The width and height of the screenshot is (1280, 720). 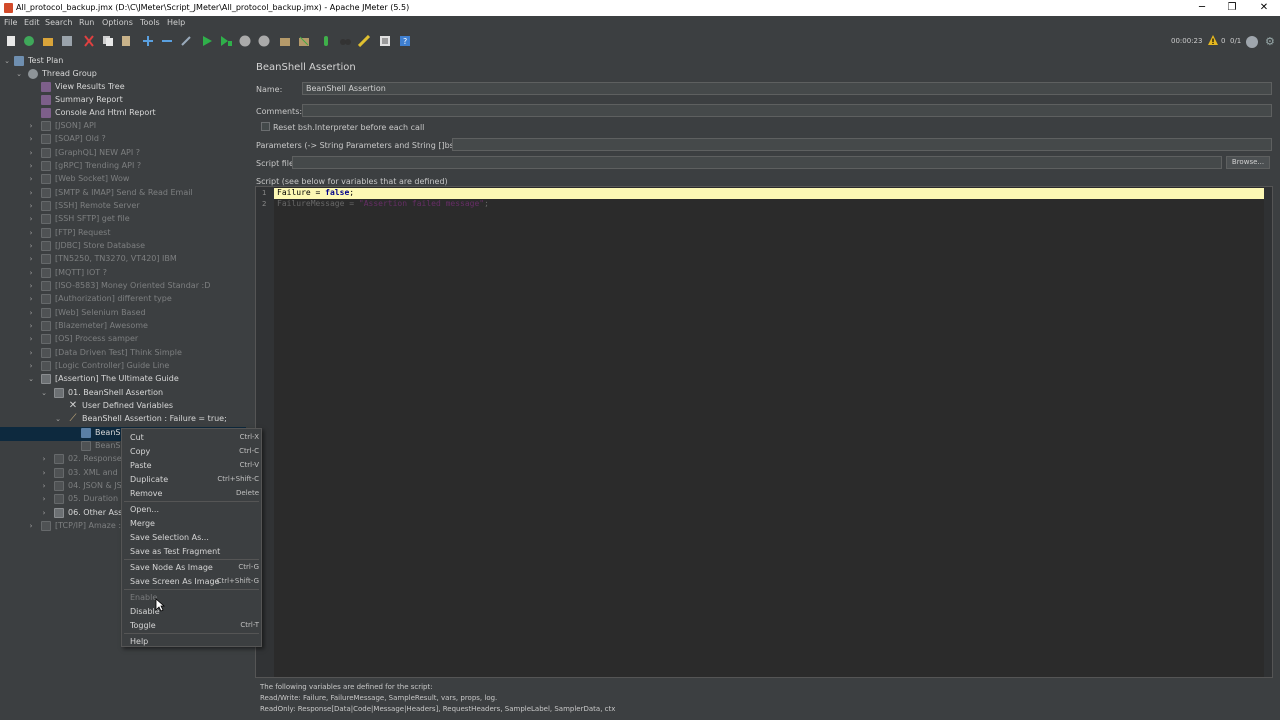 I want to click on tree-node-controller: › [Data Driven Test] Think Simple, so click(x=120, y=353).